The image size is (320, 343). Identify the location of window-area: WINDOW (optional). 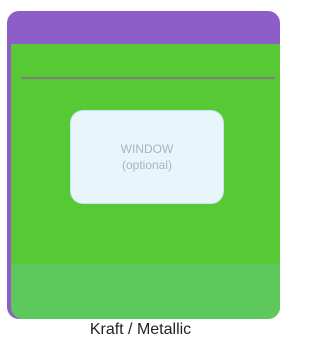
(147, 157).